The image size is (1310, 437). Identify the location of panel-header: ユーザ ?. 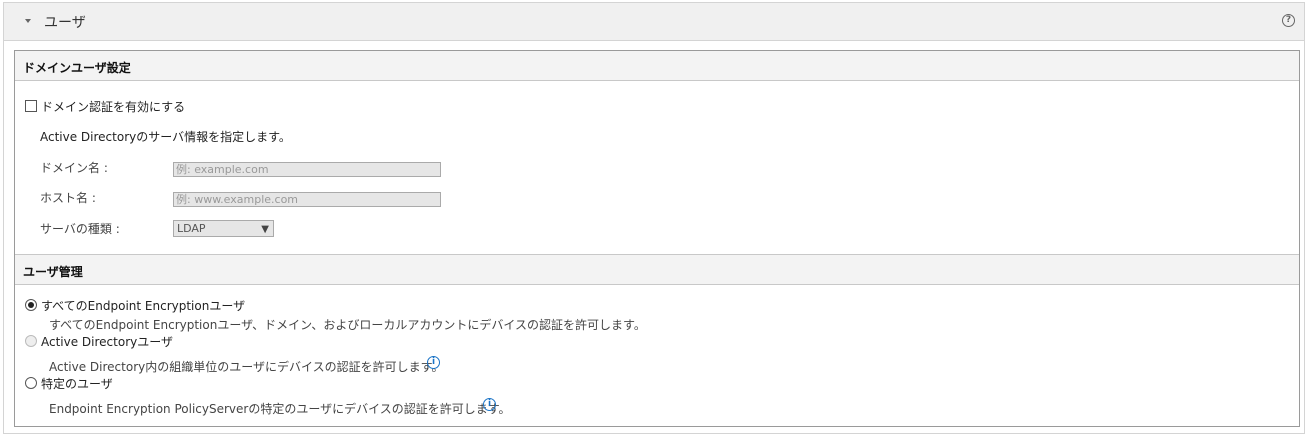
(654, 22).